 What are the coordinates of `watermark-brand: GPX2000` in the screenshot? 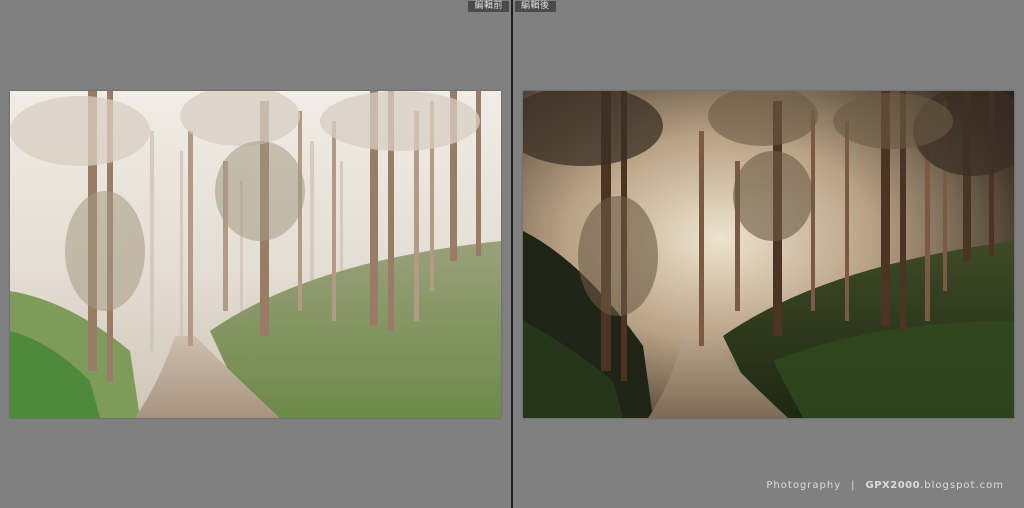 It's located at (893, 485).